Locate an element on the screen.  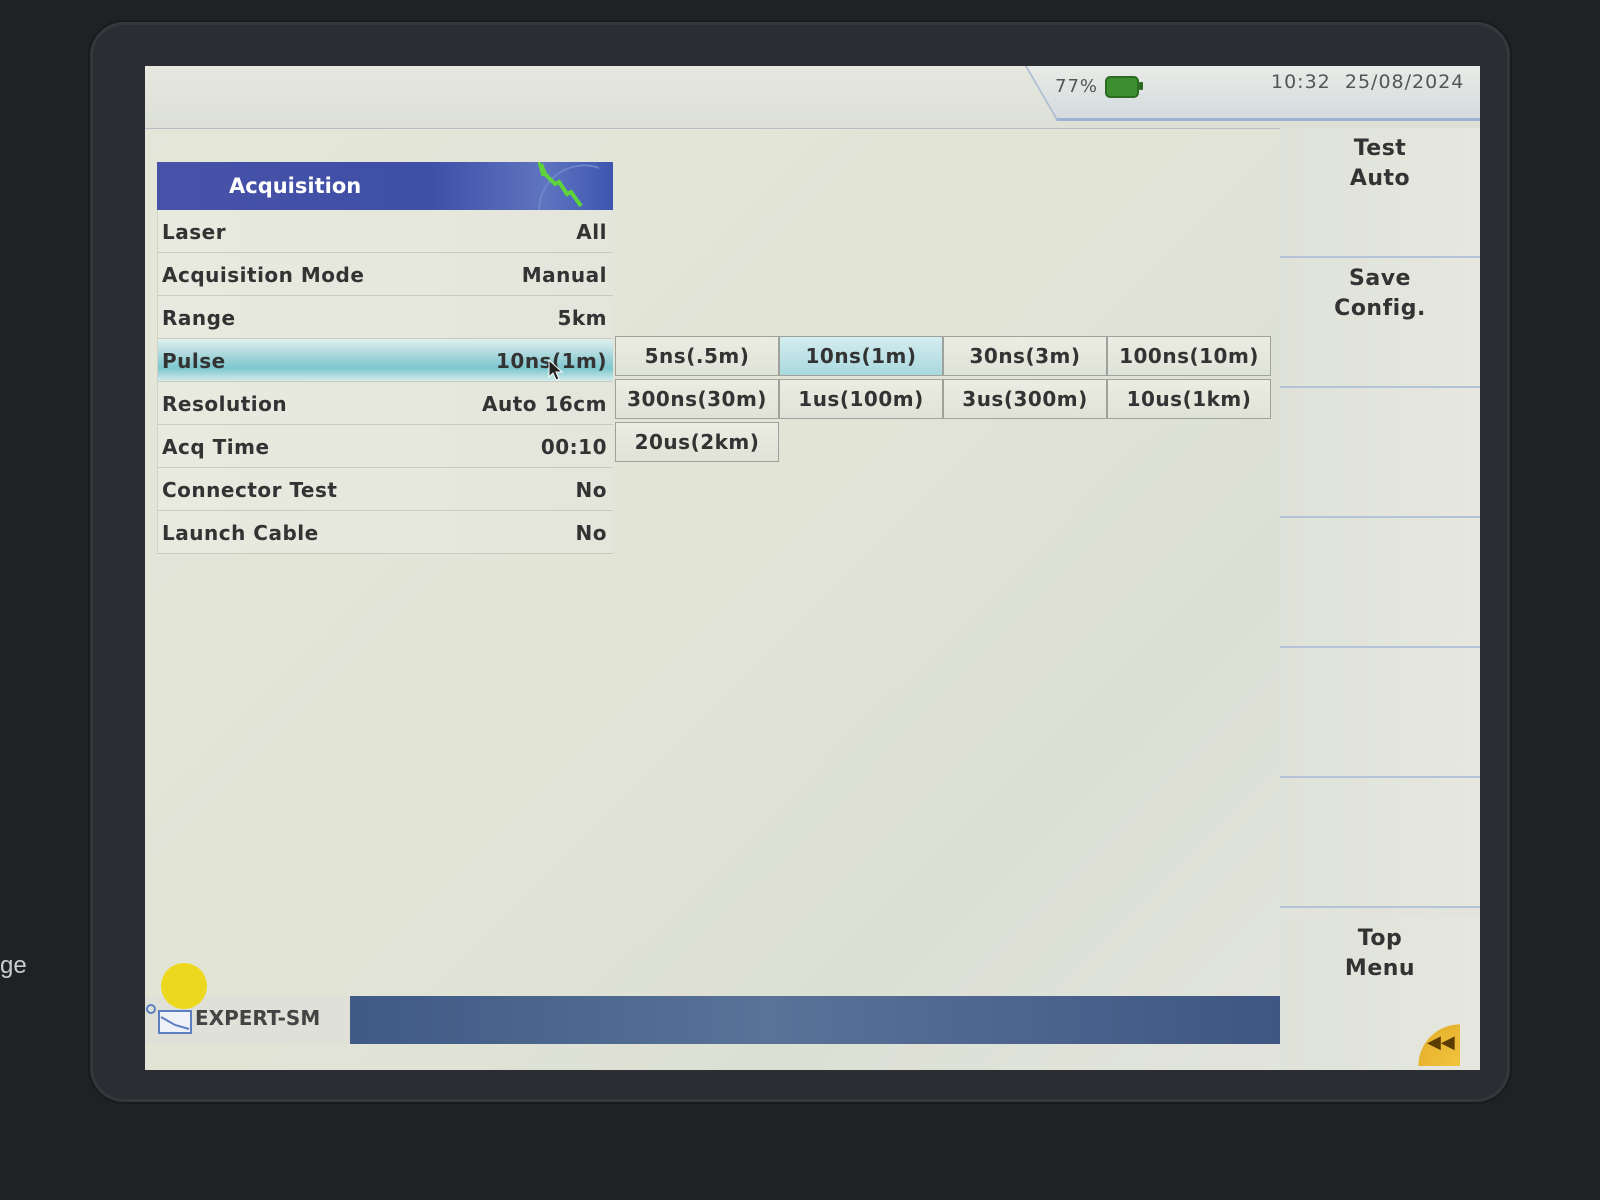
touch-indicator-dot is located at coordinates (184, 986).